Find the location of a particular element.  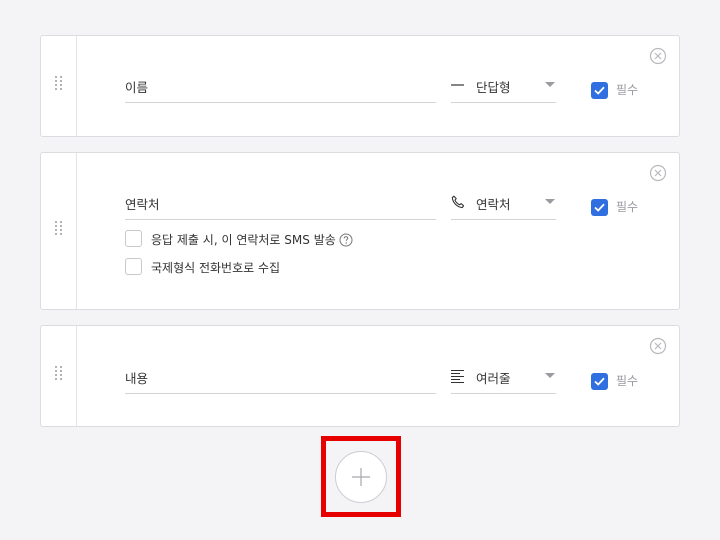

sms-option-text: 응답 제출 시, 이 연락처로 SMS 발송 is located at coordinates (252, 239).